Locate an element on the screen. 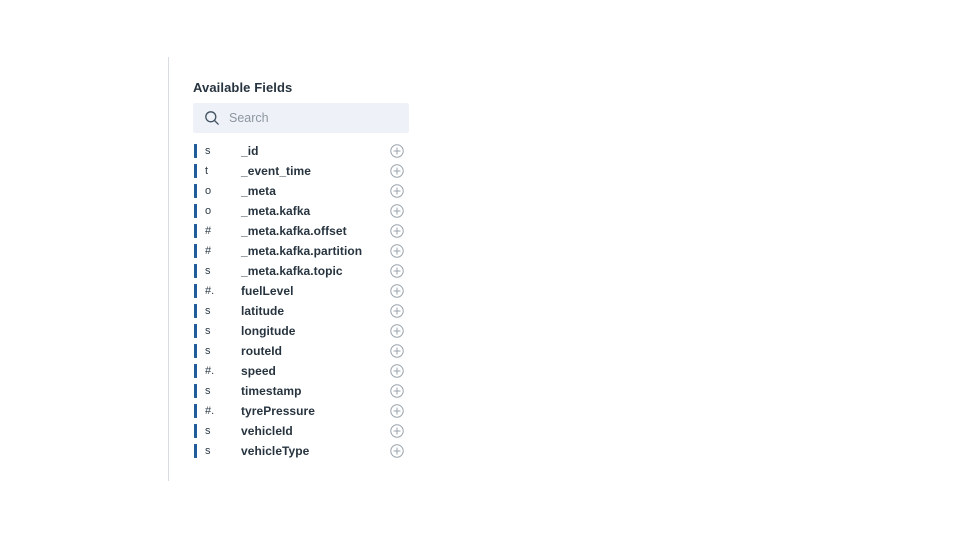  field-row-_meta: o _meta is located at coordinates (297, 191).